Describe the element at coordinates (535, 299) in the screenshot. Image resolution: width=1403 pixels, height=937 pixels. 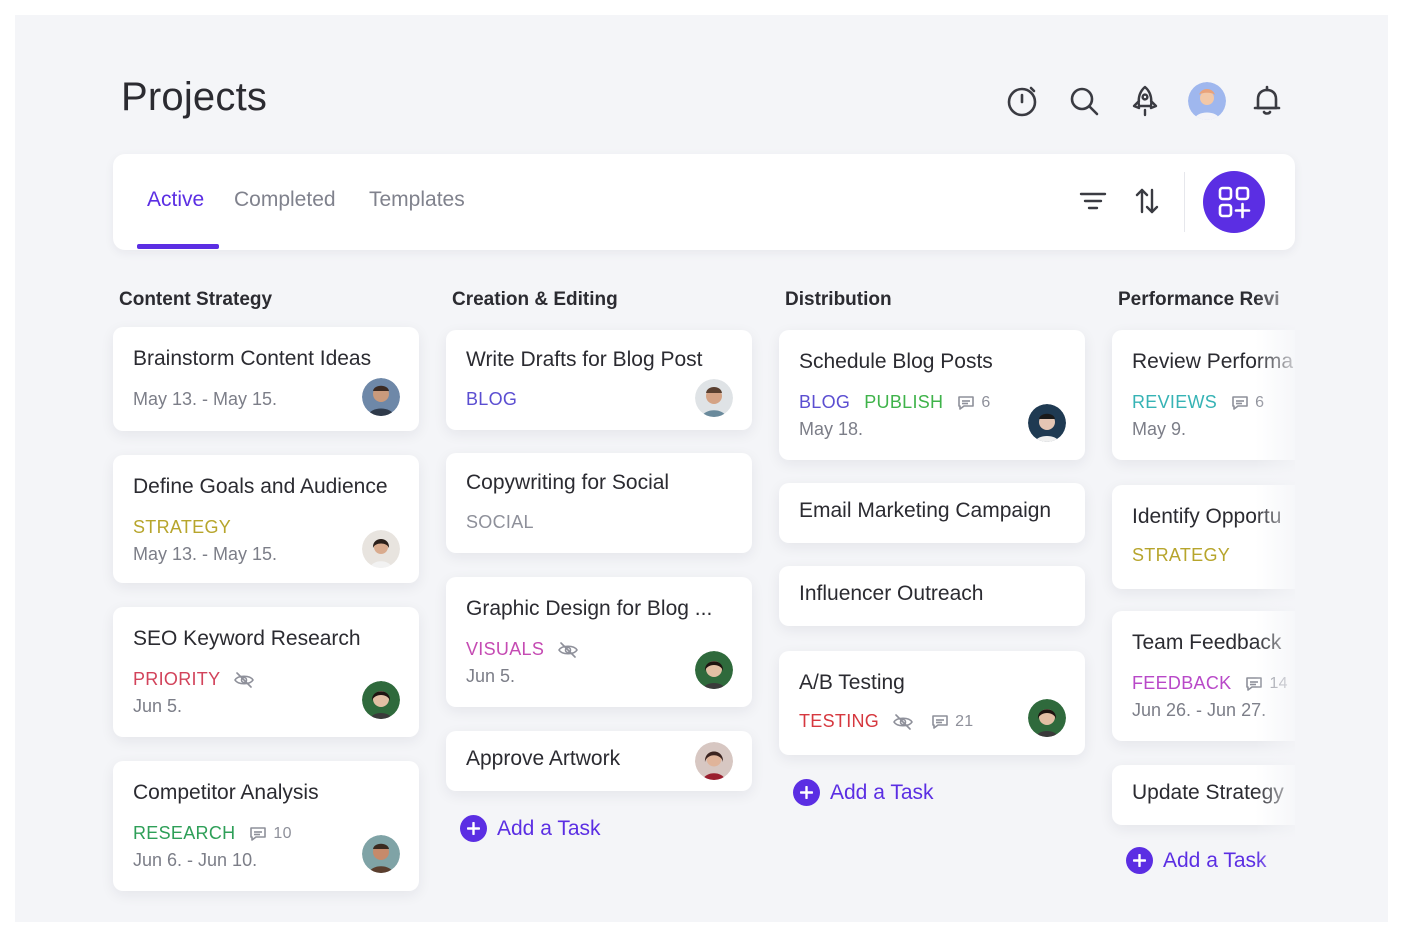
I see `column-title: Creation & Editing` at that location.